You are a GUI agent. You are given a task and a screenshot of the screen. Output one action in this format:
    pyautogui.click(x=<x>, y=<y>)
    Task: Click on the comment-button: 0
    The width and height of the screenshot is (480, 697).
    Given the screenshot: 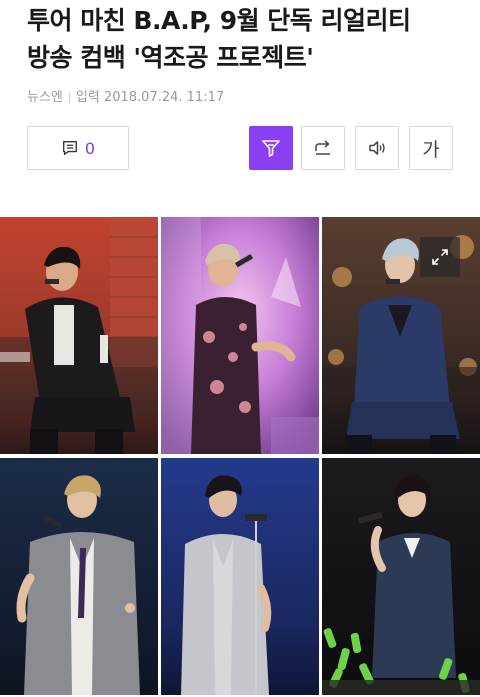 What is the action you would take?
    pyautogui.click(x=78, y=148)
    